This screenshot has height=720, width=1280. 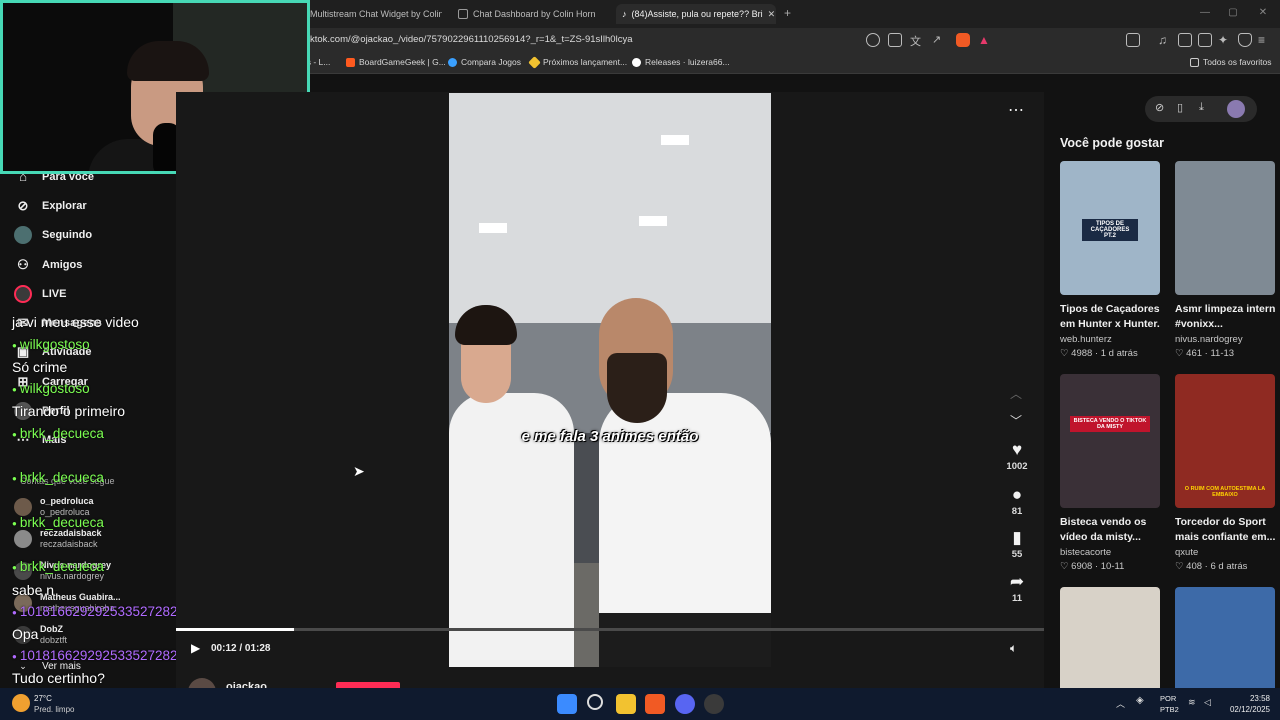 I want to click on maximize-icon: ▢, so click(x=1233, y=13).